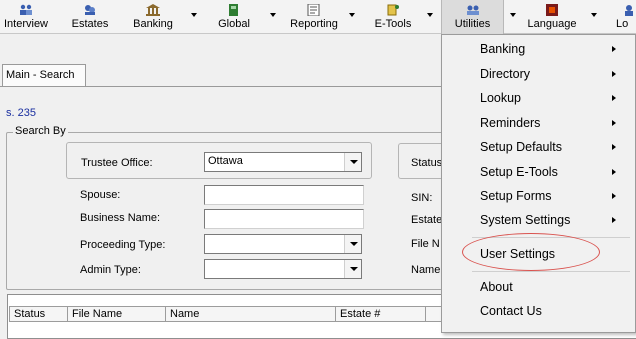  What do you see at coordinates (283, 244) in the screenshot?
I see `proceeding-type-select` at bounding box center [283, 244].